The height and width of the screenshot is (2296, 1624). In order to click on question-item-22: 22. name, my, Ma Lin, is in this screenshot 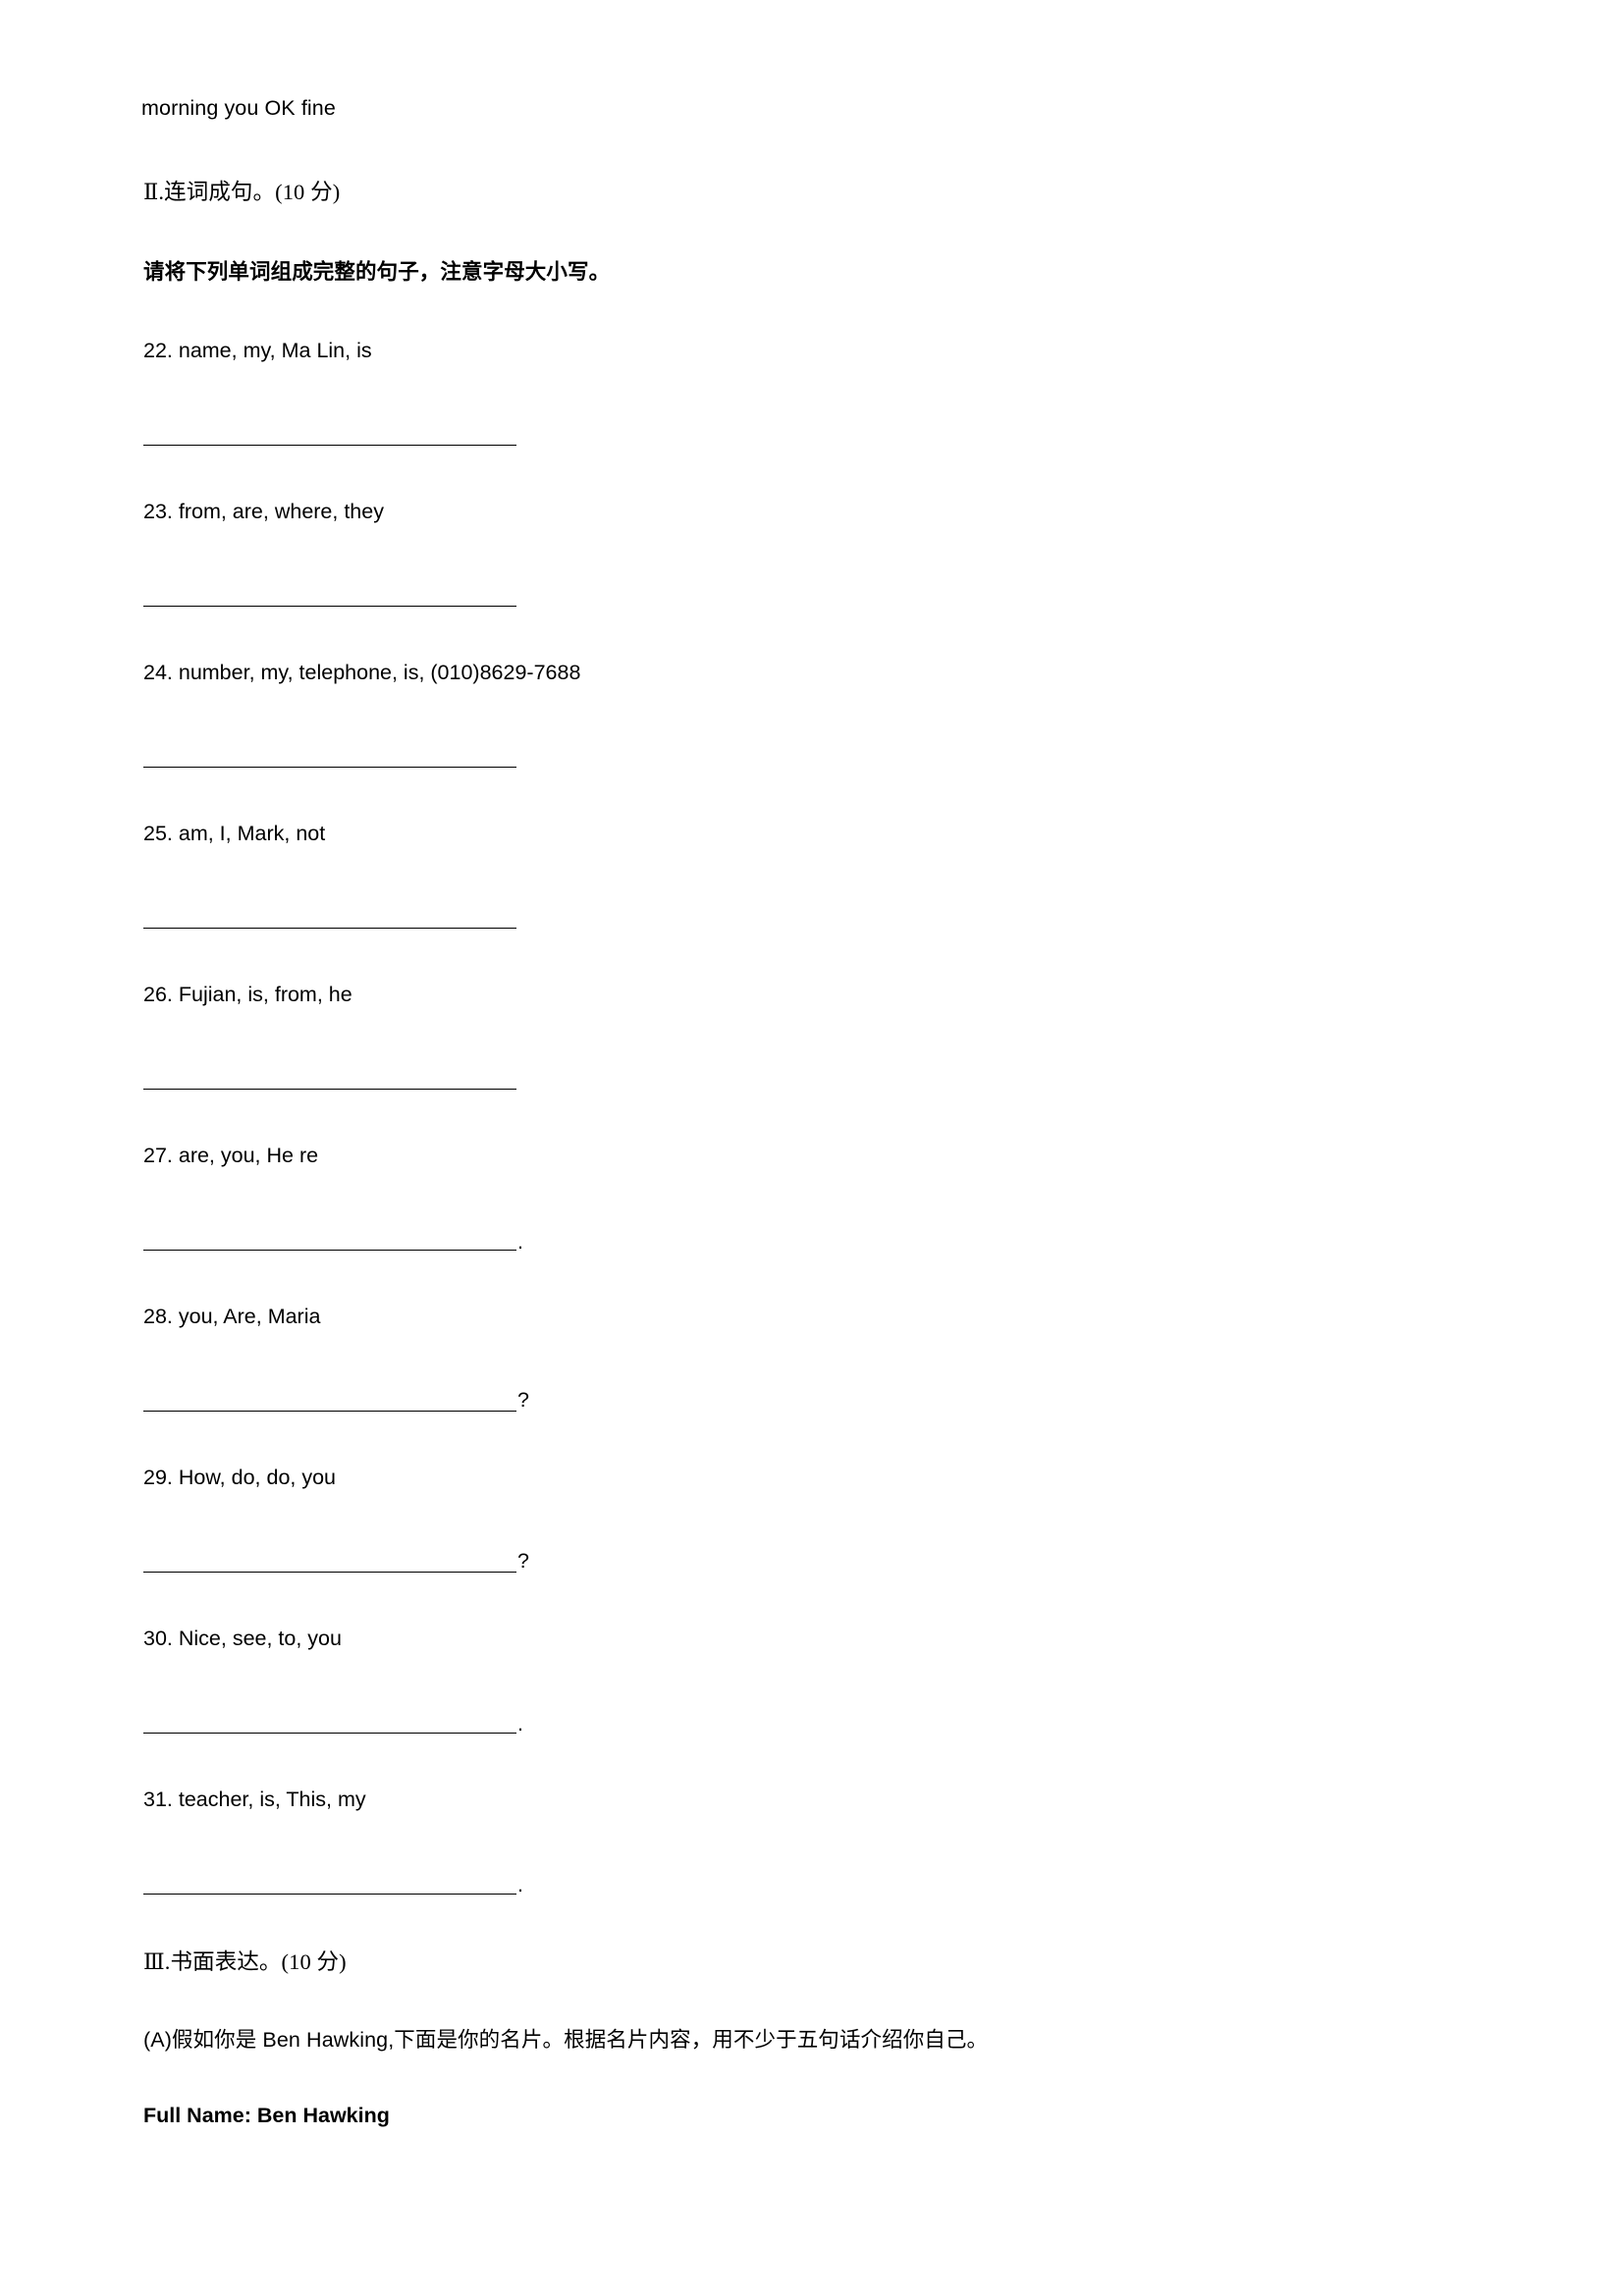, I will do `click(257, 351)`.